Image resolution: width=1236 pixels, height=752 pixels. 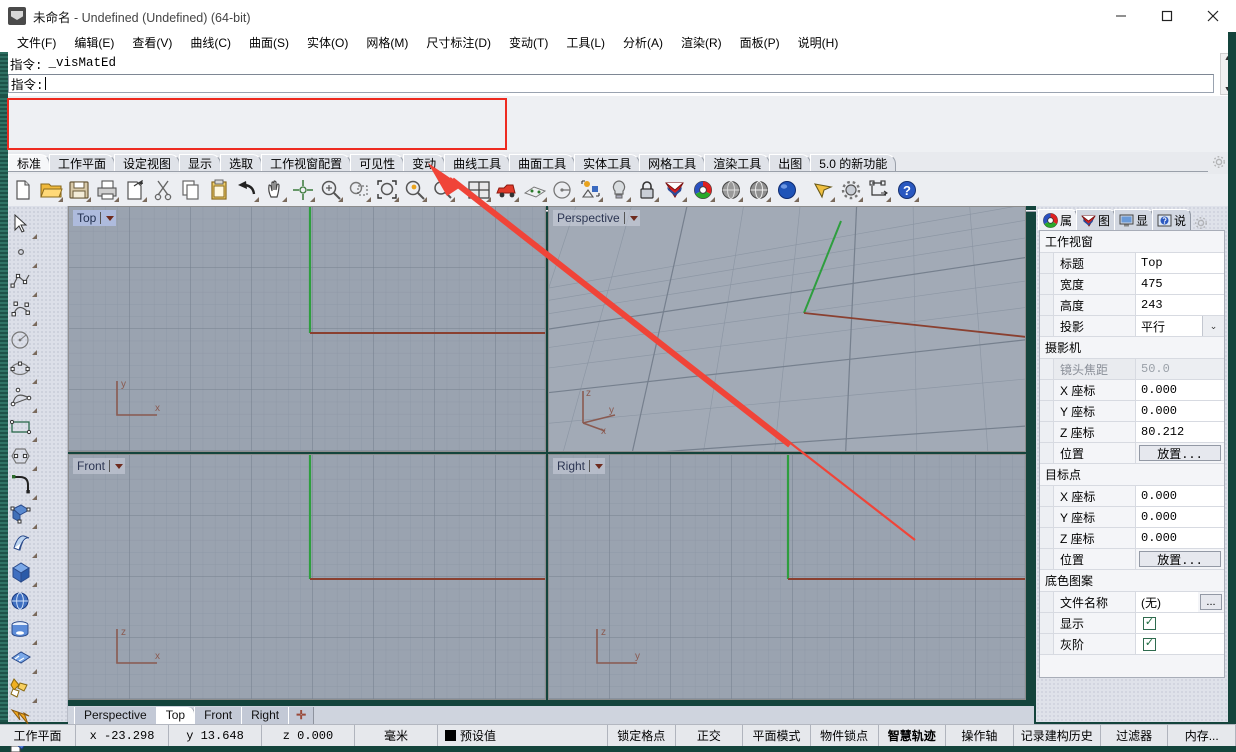 I want to click on viewport-perspective-label-button: Perspective, so click(x=596, y=218).